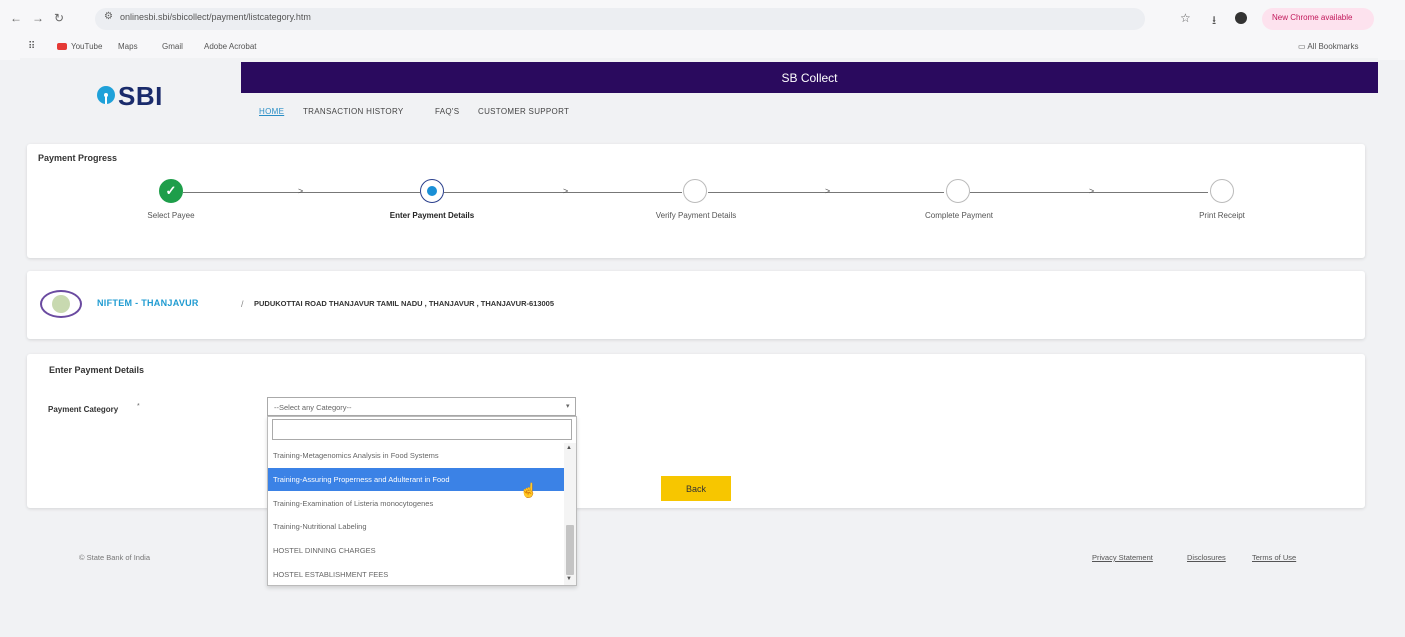  Describe the element at coordinates (1122, 557) in the screenshot. I see `privacy-statement-link: Privacy Statement` at that location.